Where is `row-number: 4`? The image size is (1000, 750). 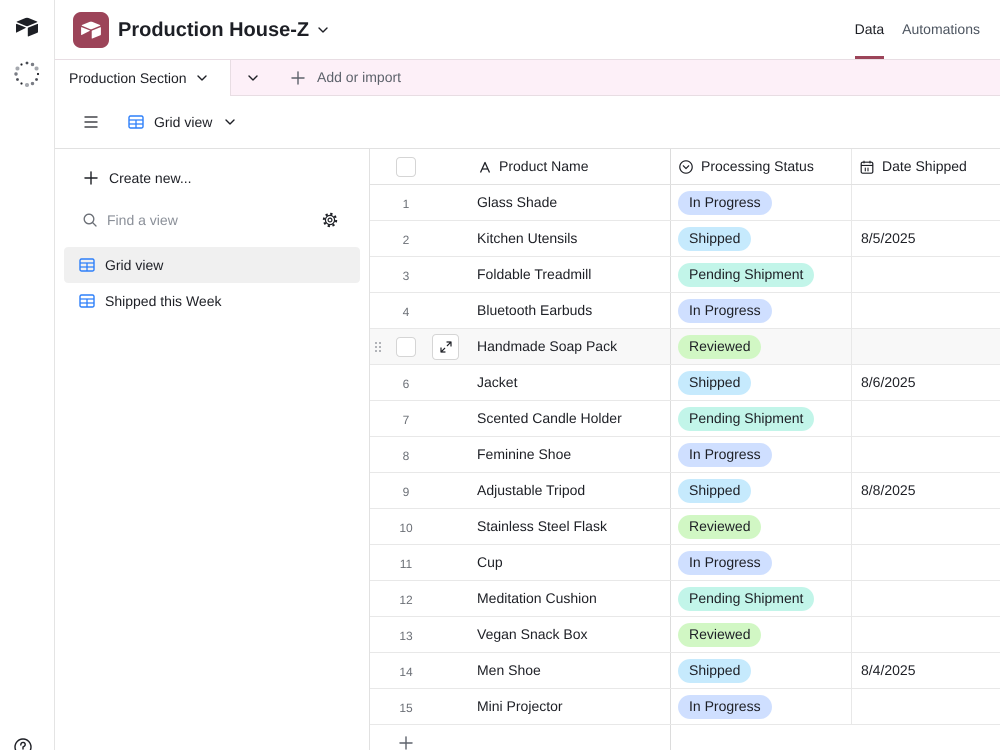 row-number: 4 is located at coordinates (406, 312).